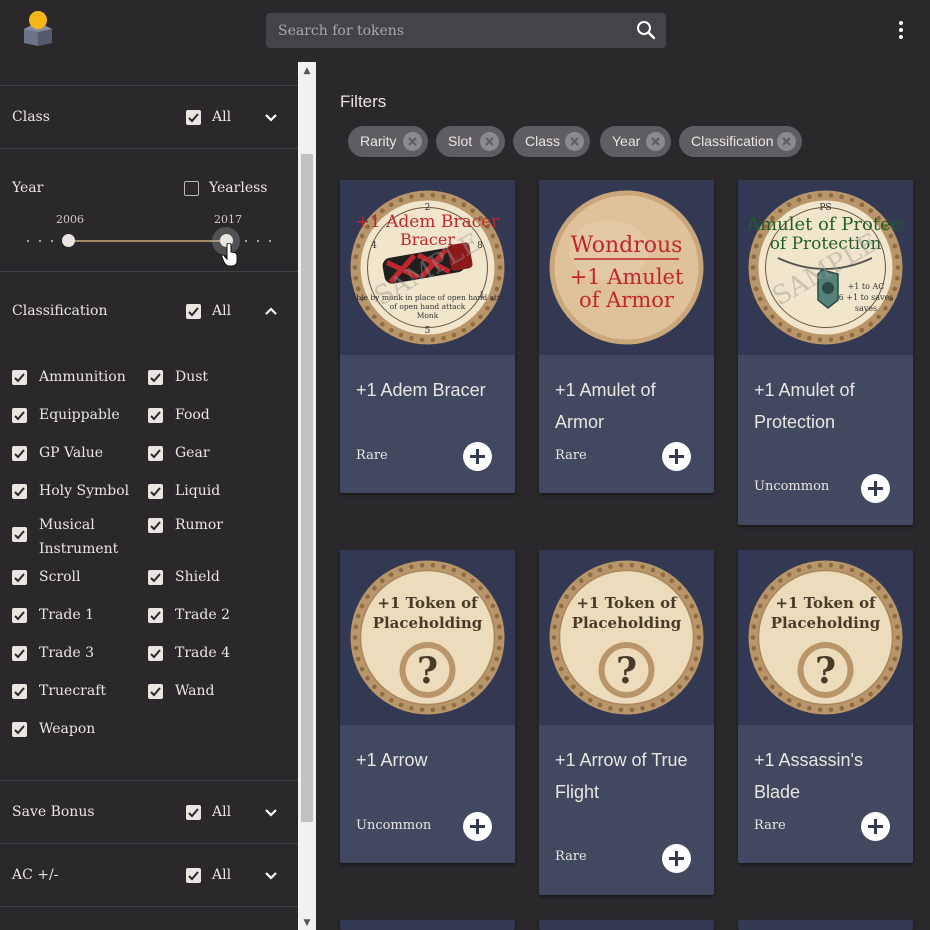  I want to click on classification-all-checkbox, so click(193, 311).